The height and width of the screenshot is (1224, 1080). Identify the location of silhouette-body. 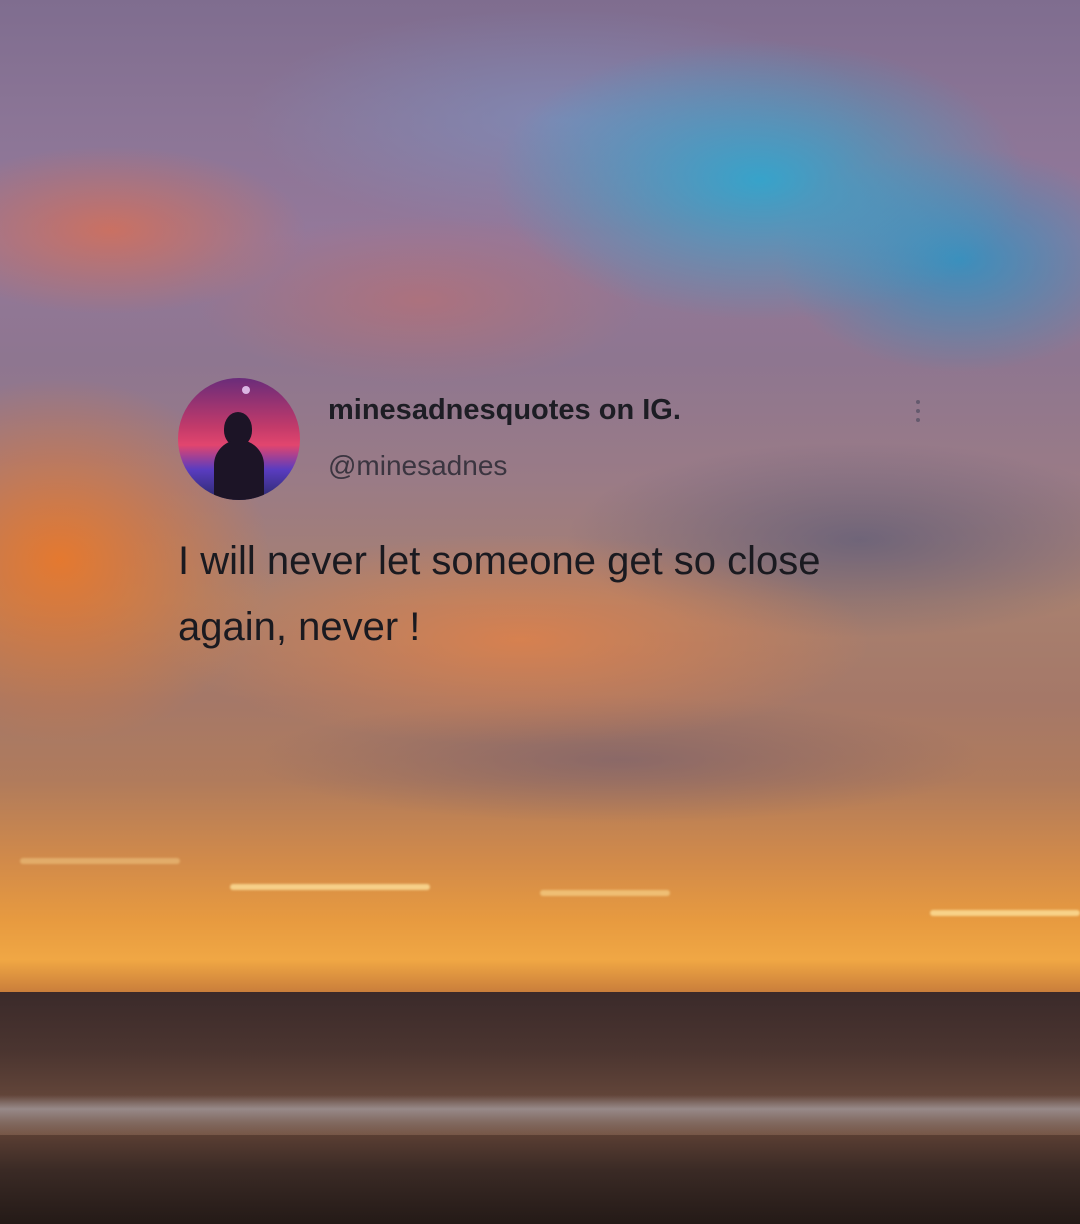
(239, 470).